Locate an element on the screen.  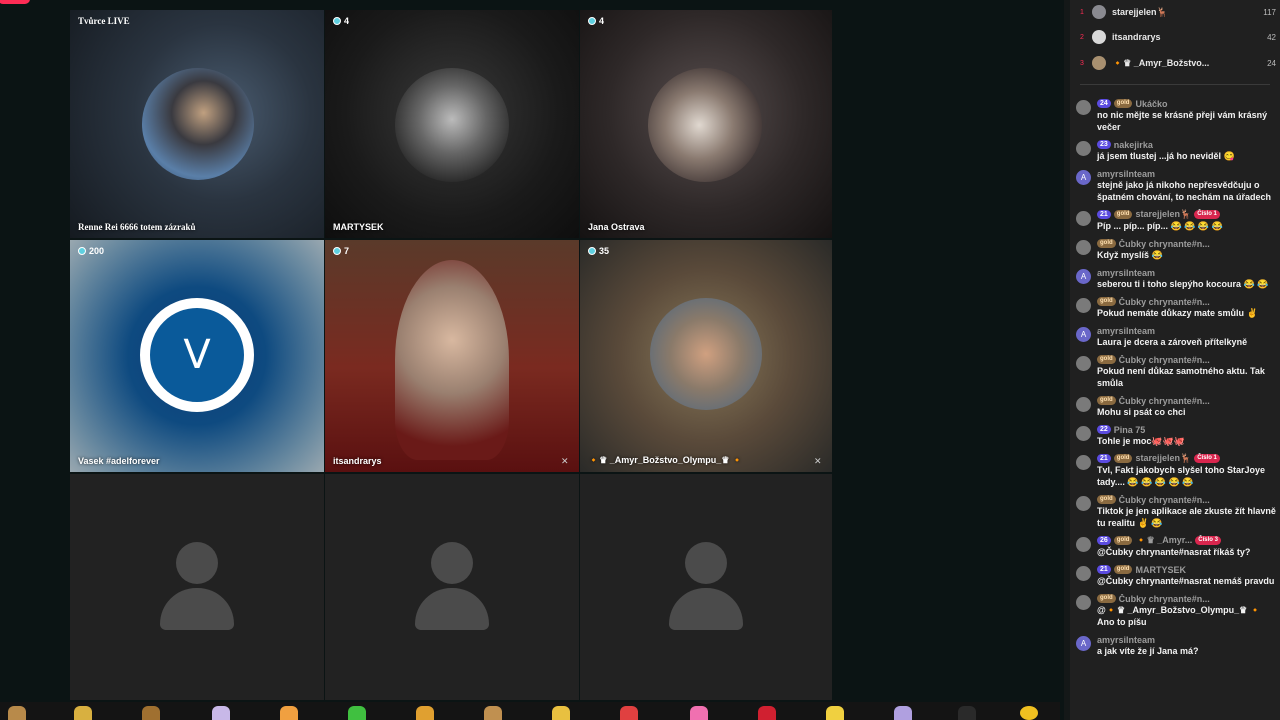
tile-name: Renne Rei 6666 totem zázraků is located at coordinates (137, 227).